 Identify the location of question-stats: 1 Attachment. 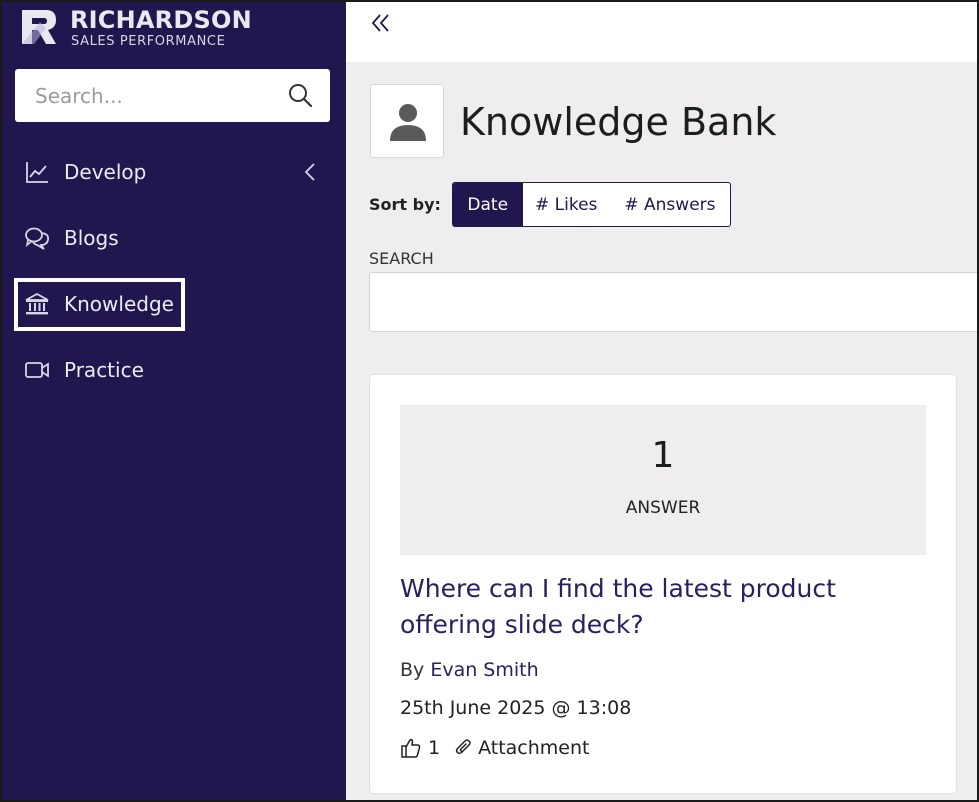
(494, 748).